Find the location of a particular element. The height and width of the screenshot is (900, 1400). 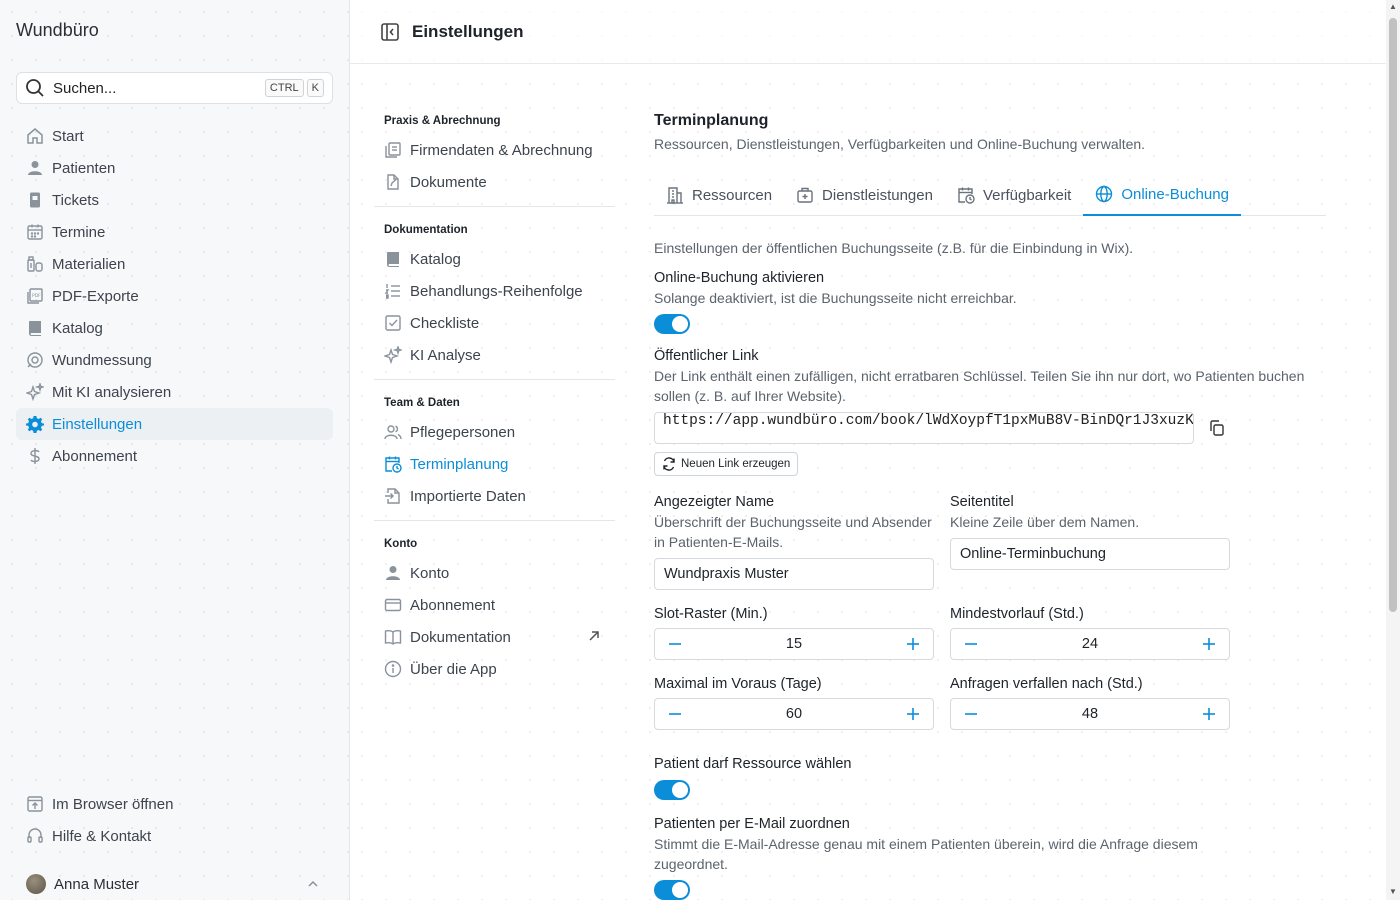

subnav-item-firmendaten: Firmendaten & Abrechnung is located at coordinates (494, 150).